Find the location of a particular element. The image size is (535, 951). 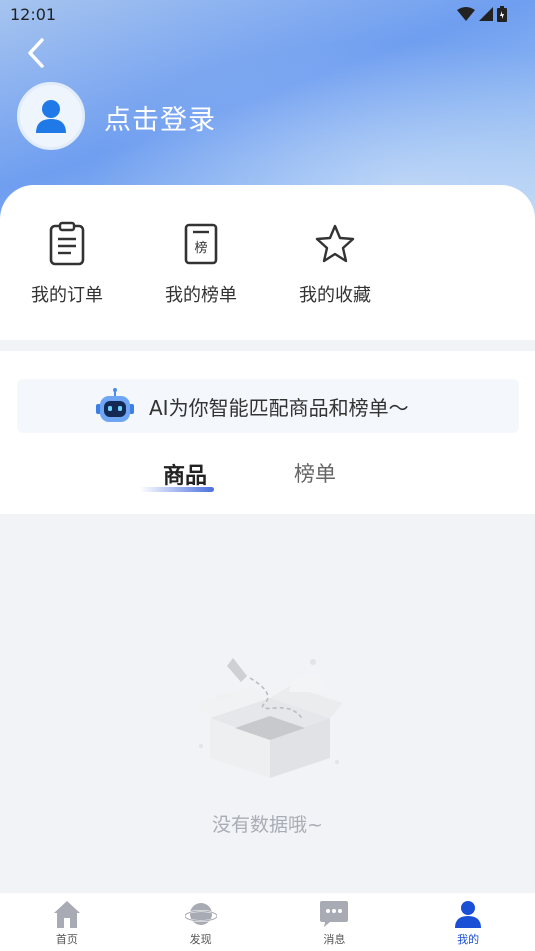

home-icon is located at coordinates (66, 914).